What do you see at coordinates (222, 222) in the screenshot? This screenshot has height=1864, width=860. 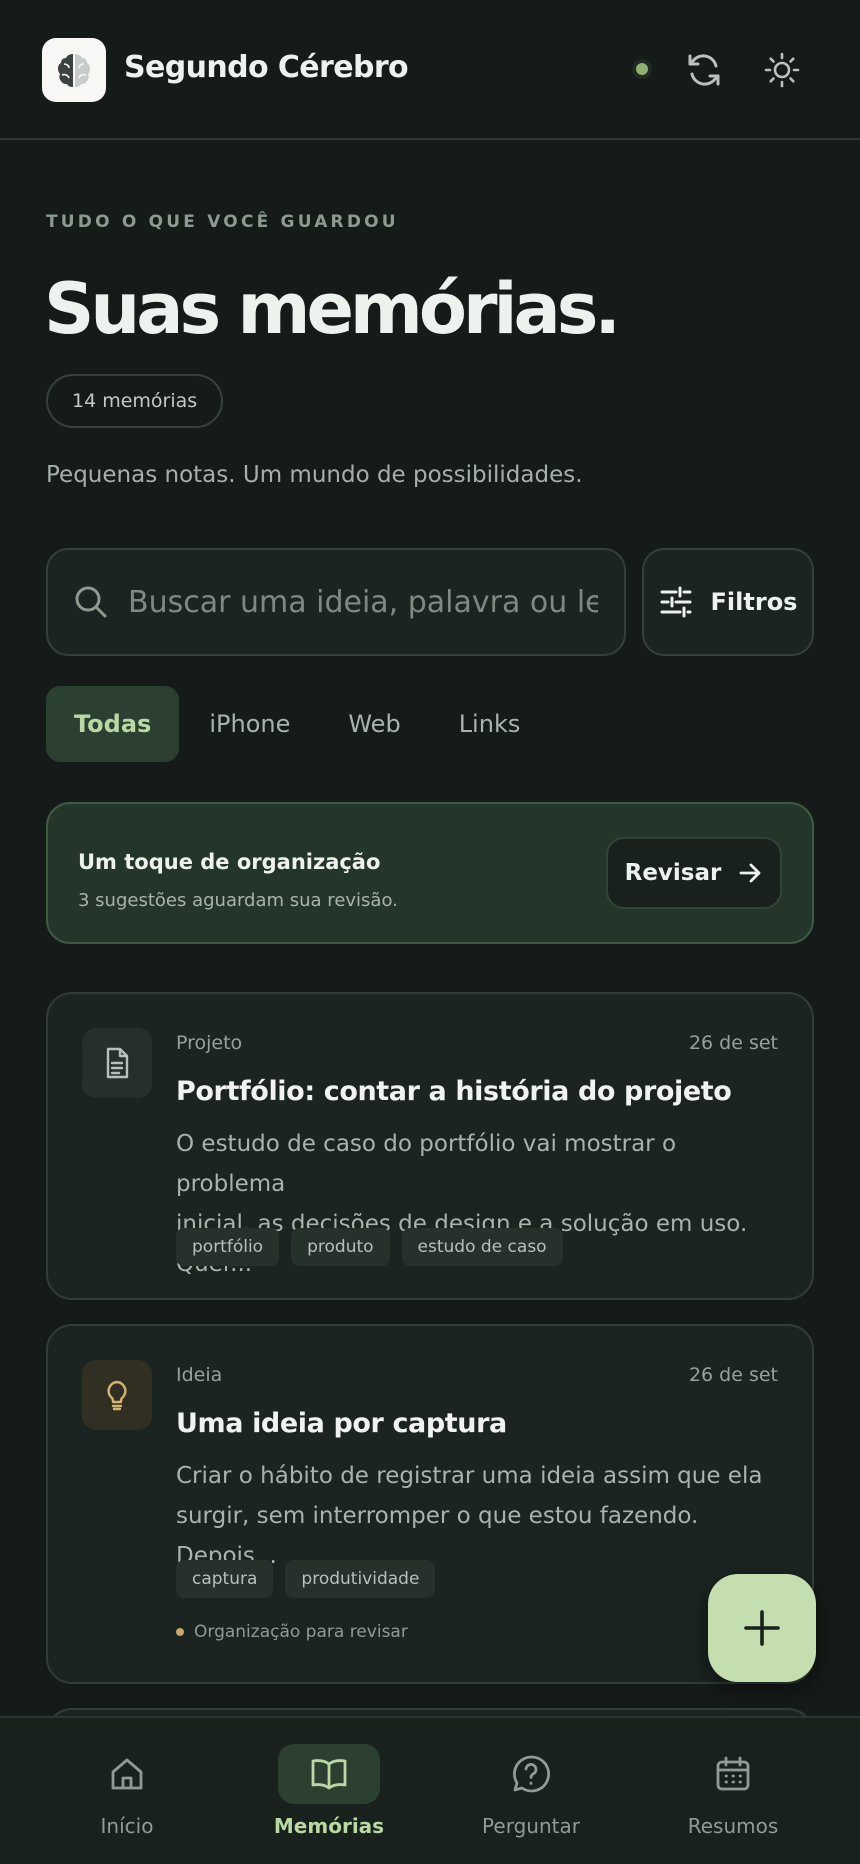 I see `section-eyebrow: TUDO O QUE VOCÊ GUARDOU` at bounding box center [222, 222].